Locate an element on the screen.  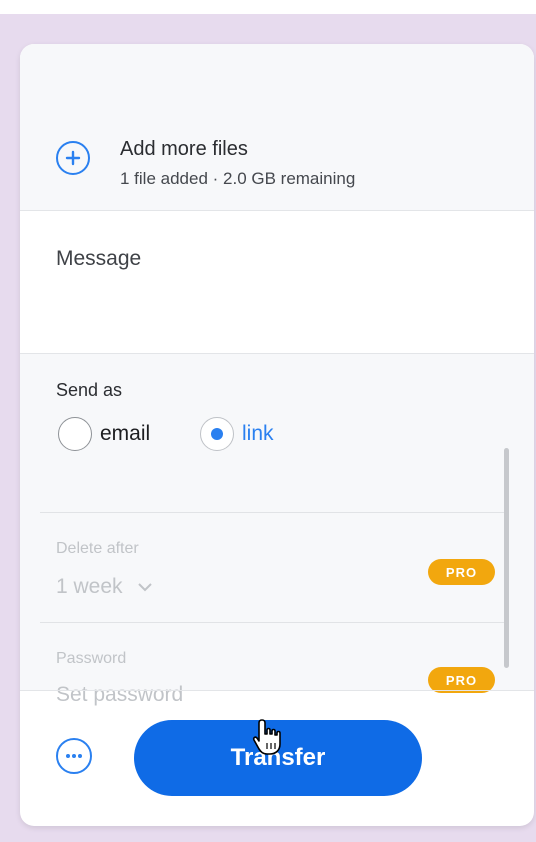
password-label: Password is located at coordinates (91, 658).